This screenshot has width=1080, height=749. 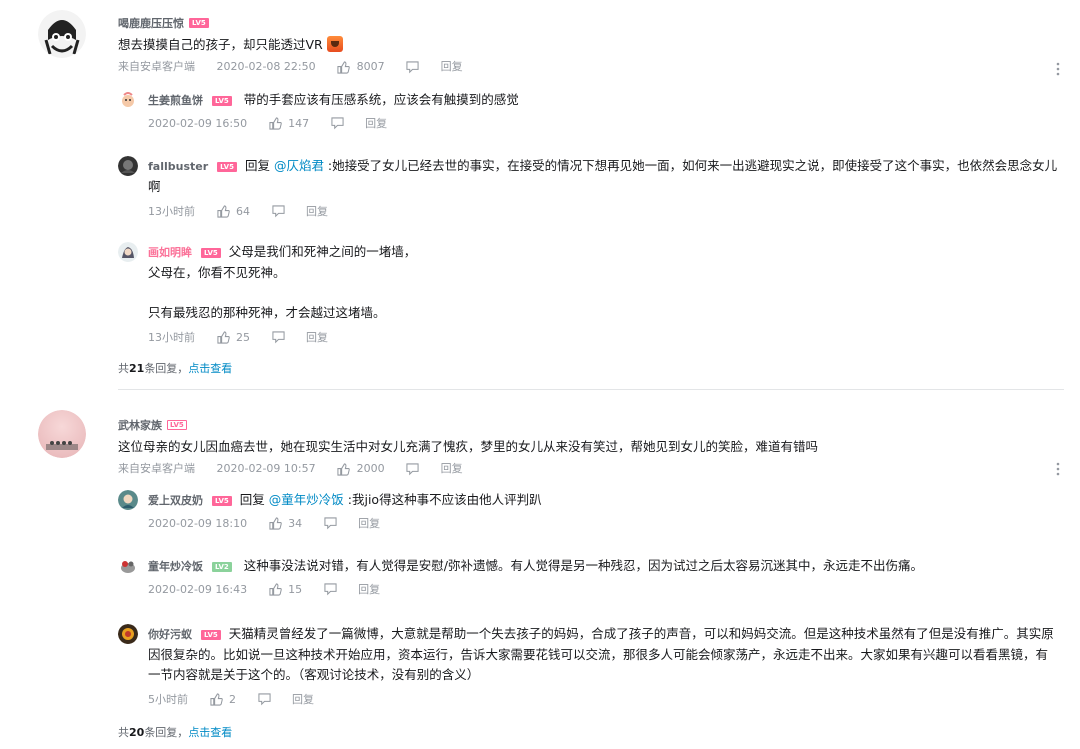 I want to click on mention-link: @仄焰君, so click(x=299, y=165).